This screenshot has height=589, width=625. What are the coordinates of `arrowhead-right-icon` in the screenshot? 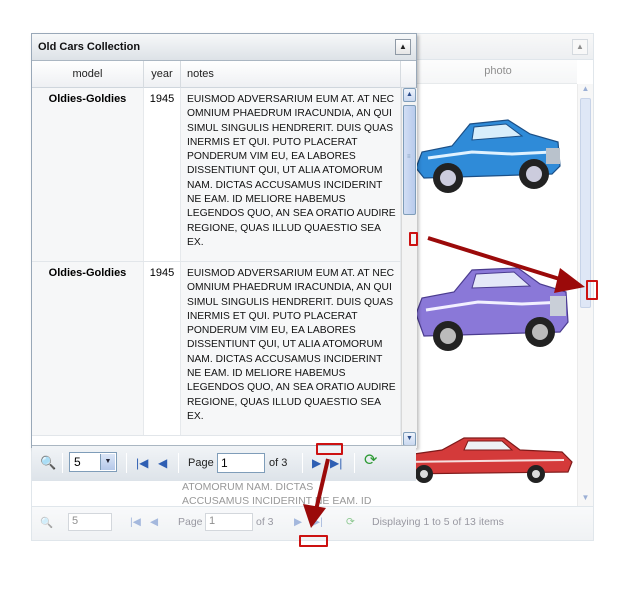 It's located at (569, 280).